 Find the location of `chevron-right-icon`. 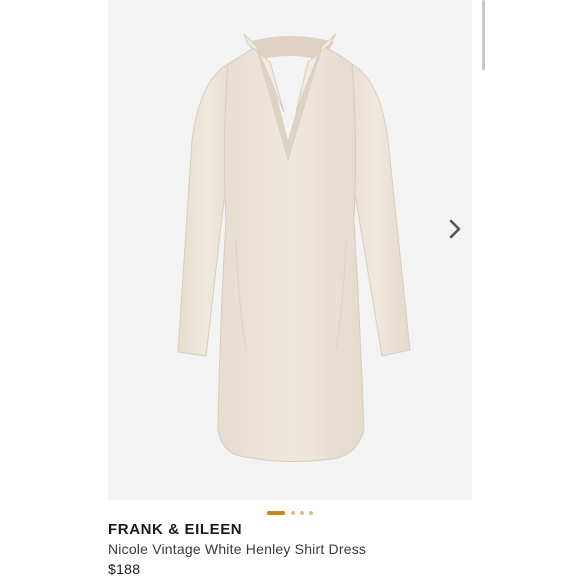

chevron-right-icon is located at coordinates (455, 229).